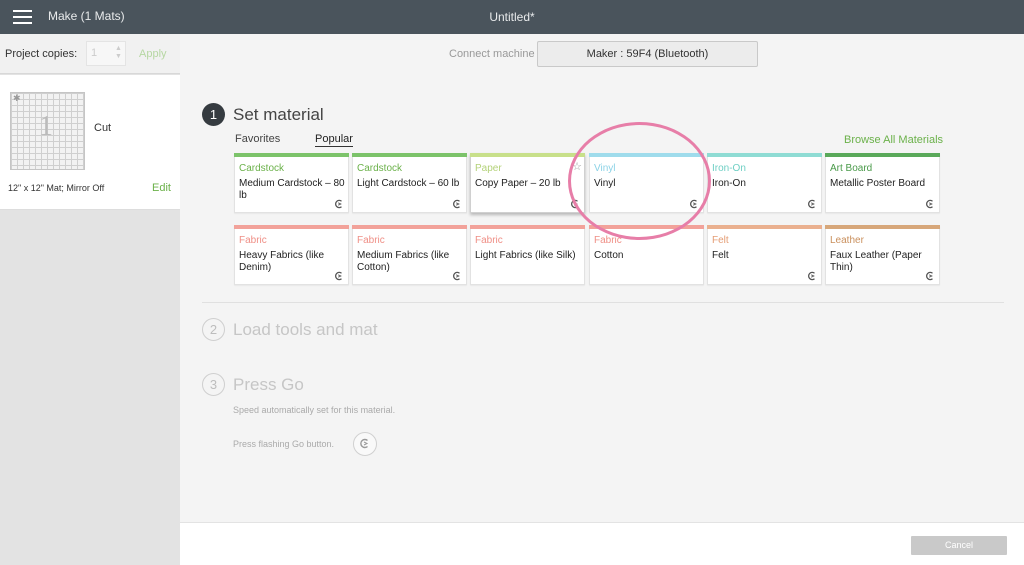 Image resolution: width=1024 pixels, height=565 pixels. Describe the element at coordinates (492, 54) in the screenshot. I see `connect-machine-label: Connect machine` at that location.